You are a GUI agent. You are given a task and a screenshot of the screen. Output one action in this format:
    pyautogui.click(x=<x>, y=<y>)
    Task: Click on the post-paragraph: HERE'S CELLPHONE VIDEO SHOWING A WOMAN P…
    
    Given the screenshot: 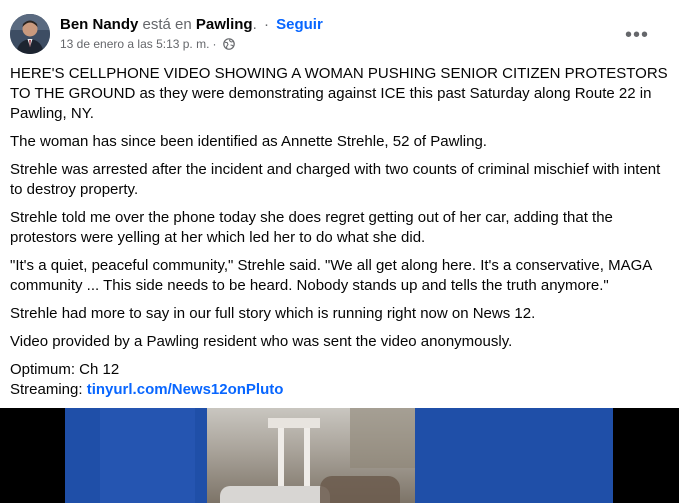 What is the action you would take?
    pyautogui.click(x=339, y=93)
    